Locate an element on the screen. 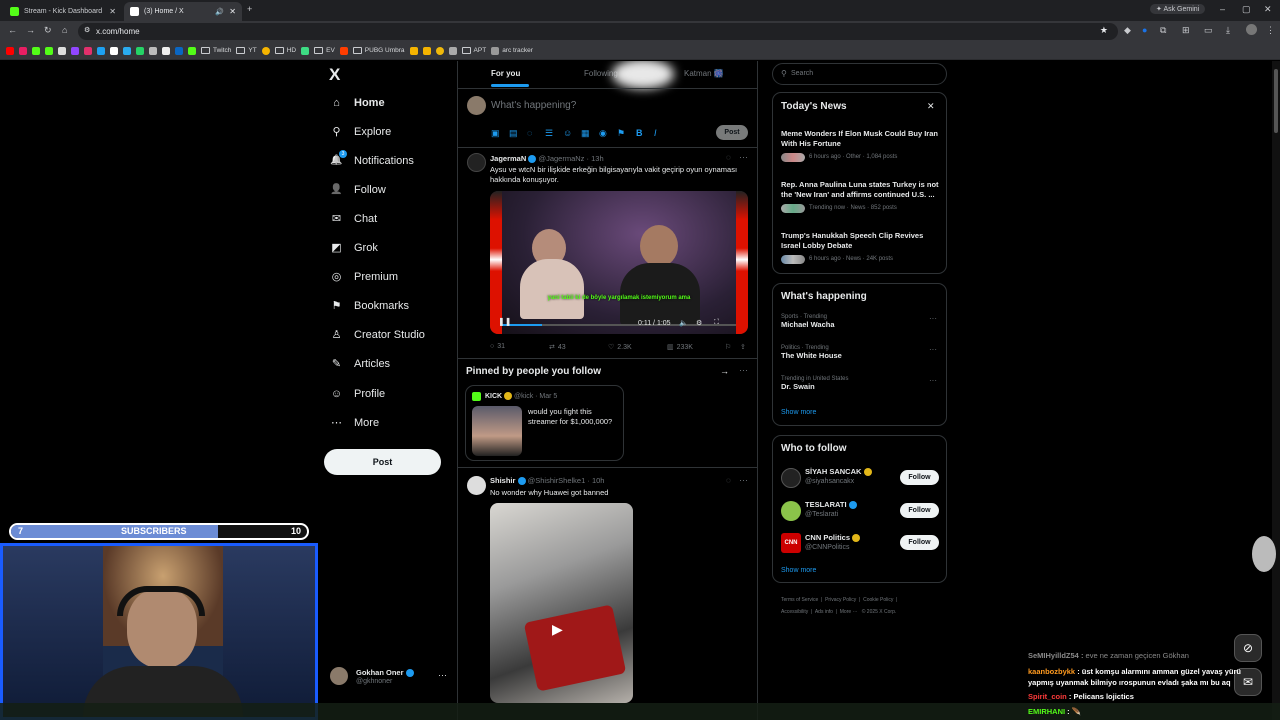  x-logo: X is located at coordinates (334, 75).